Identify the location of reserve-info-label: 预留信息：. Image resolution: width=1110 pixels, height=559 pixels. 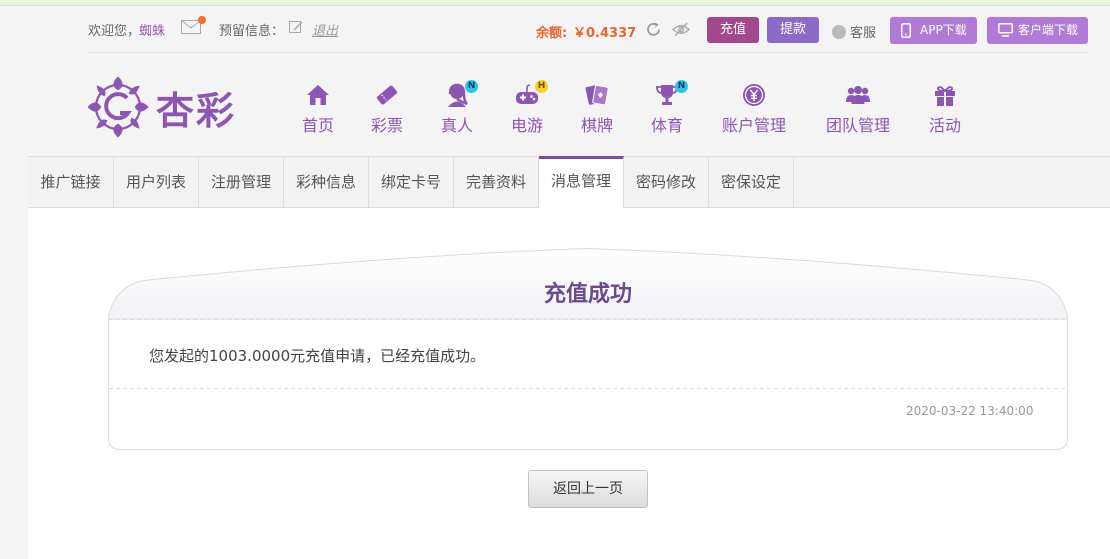
(252, 31).